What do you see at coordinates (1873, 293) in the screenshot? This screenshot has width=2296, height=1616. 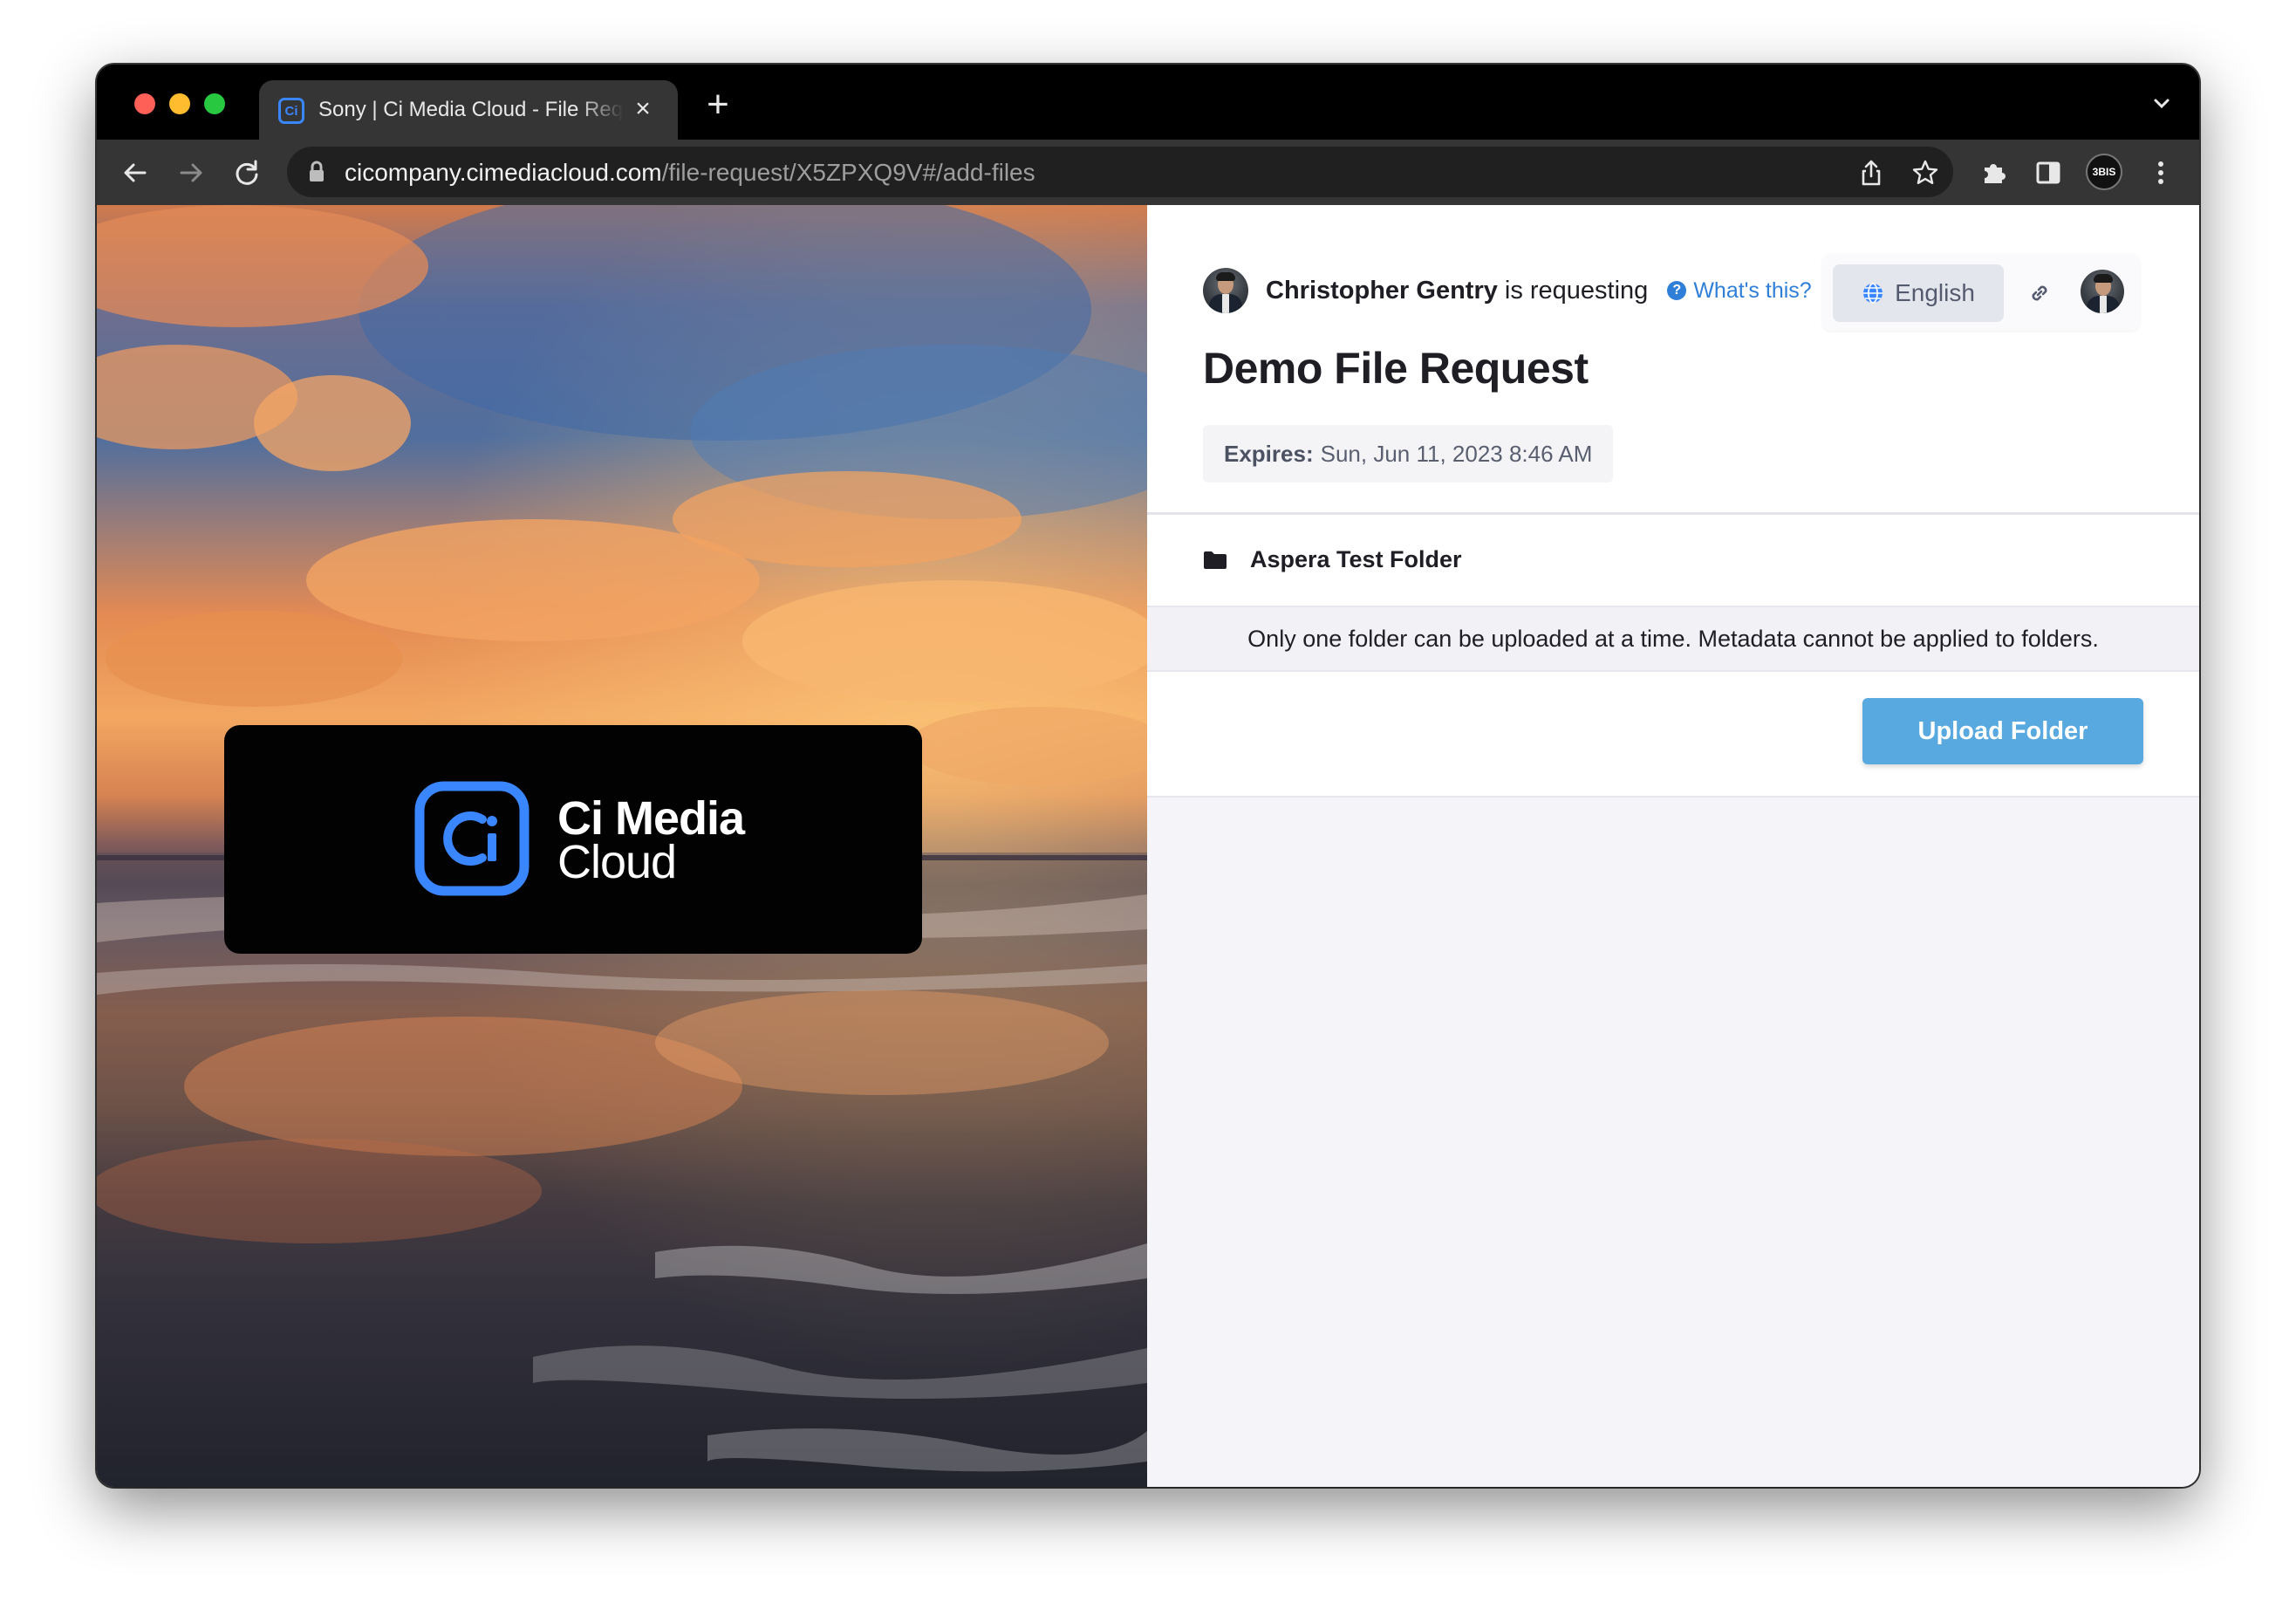 I see `globe-icon` at bounding box center [1873, 293].